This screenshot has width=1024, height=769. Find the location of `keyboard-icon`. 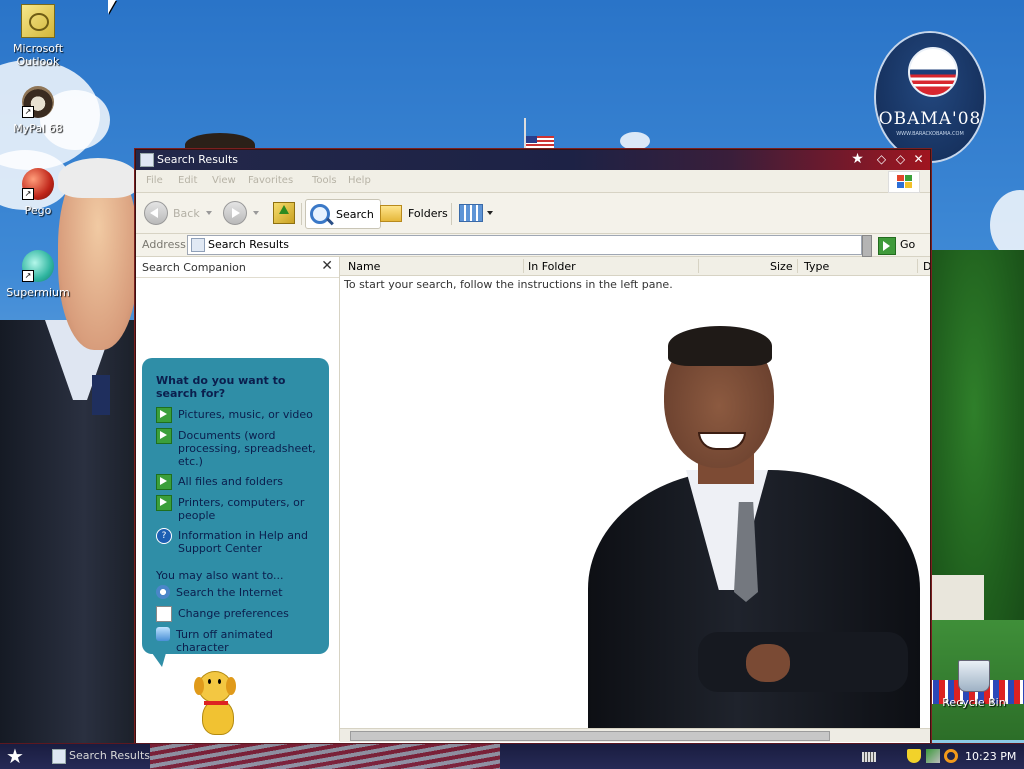

keyboard-icon is located at coordinates (869, 757).